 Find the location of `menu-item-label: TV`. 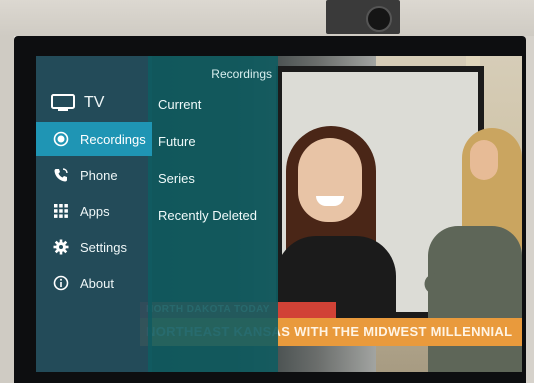

menu-item-label: TV is located at coordinates (94, 102).